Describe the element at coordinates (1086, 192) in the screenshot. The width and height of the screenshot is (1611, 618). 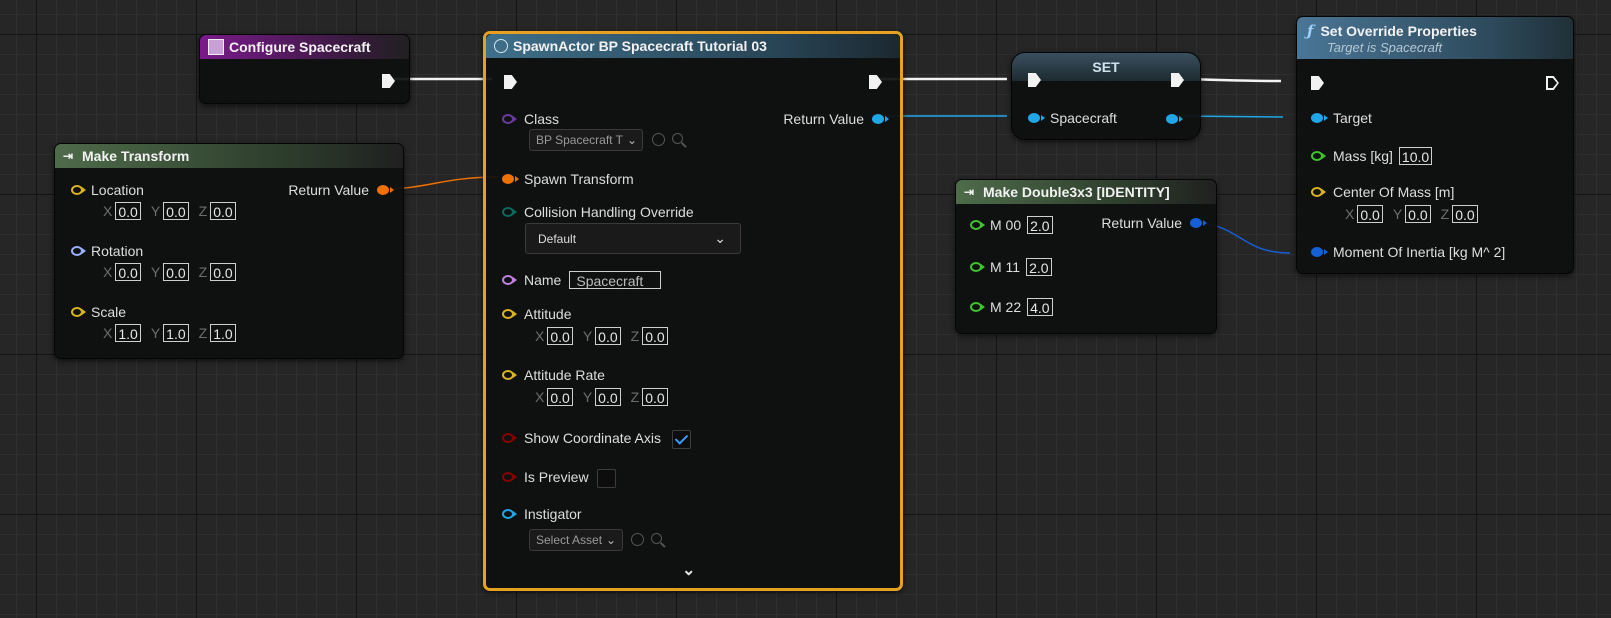
I see `make-double-header: ⇥ Make Double3x3 [IDENTITY]` at that location.